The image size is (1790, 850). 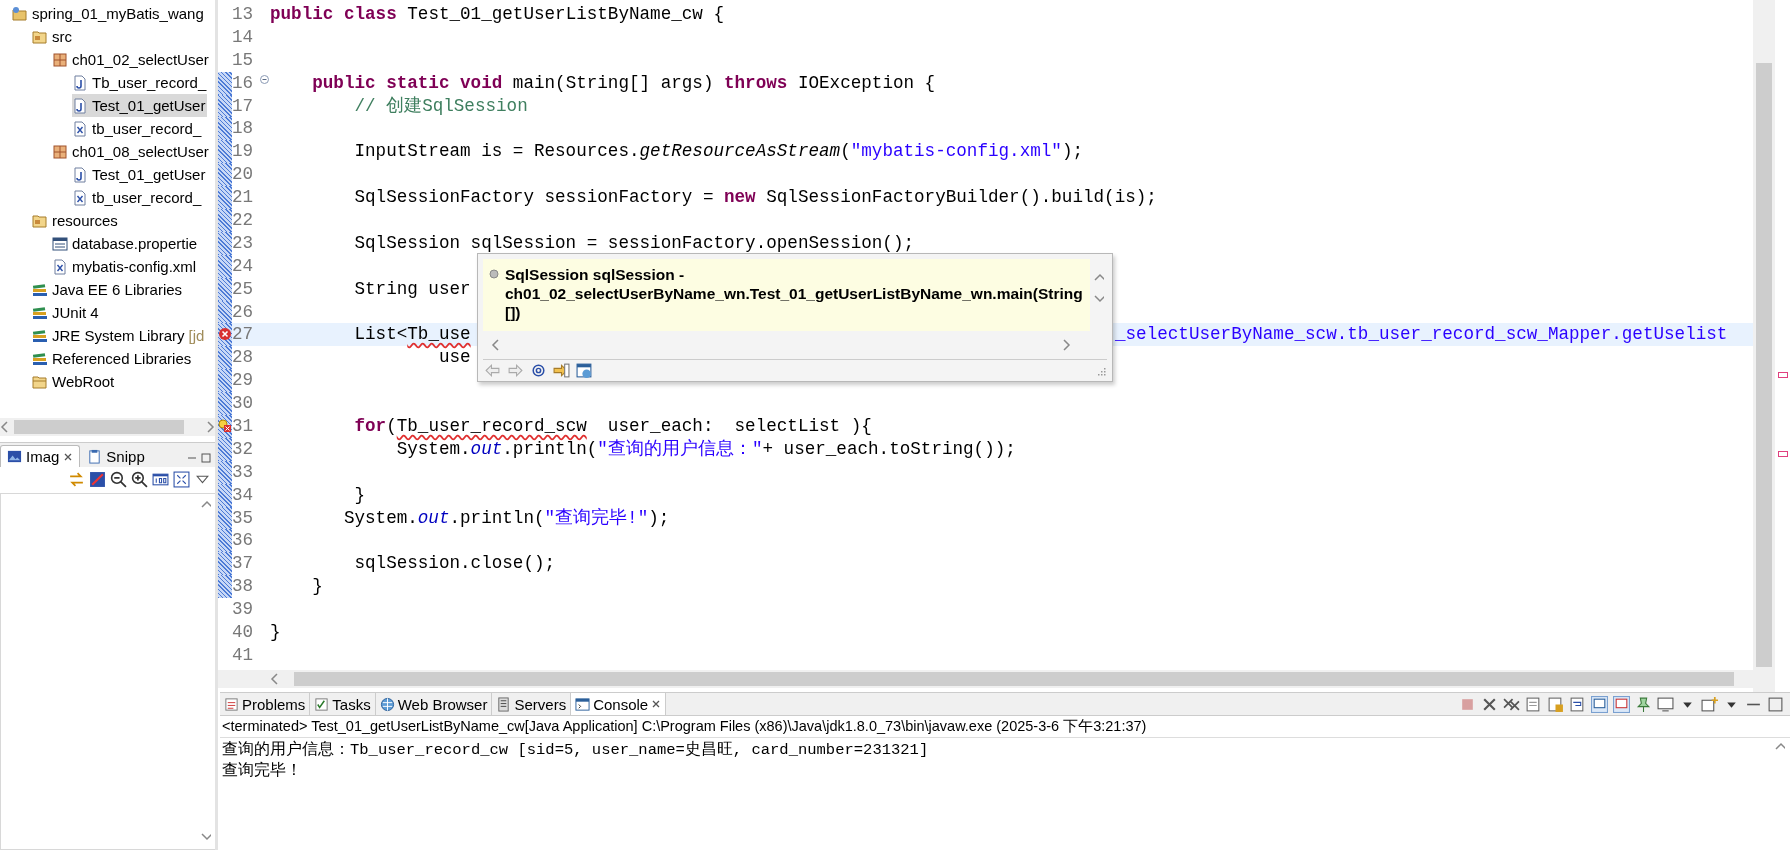 I want to click on tree-item: spring_01_myBatis_wang, so click(x=109, y=13).